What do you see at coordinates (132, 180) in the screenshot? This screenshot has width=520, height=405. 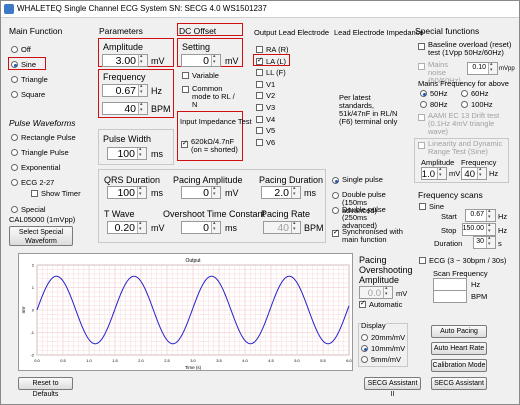 I see `qrs-duration-label: QRS Duration` at bounding box center [132, 180].